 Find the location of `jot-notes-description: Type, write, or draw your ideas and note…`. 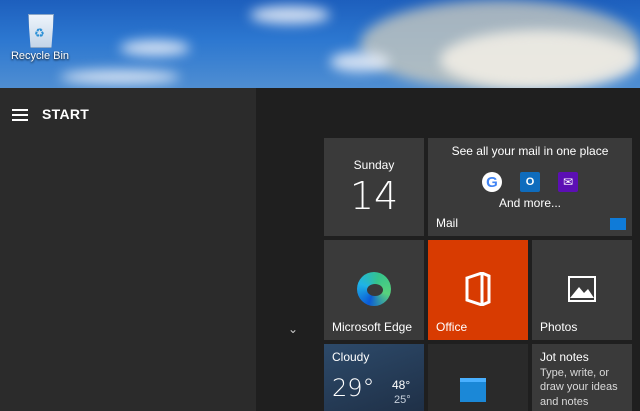

jot-notes-description: Type, write, or draw your ideas and note… is located at coordinates (579, 387).